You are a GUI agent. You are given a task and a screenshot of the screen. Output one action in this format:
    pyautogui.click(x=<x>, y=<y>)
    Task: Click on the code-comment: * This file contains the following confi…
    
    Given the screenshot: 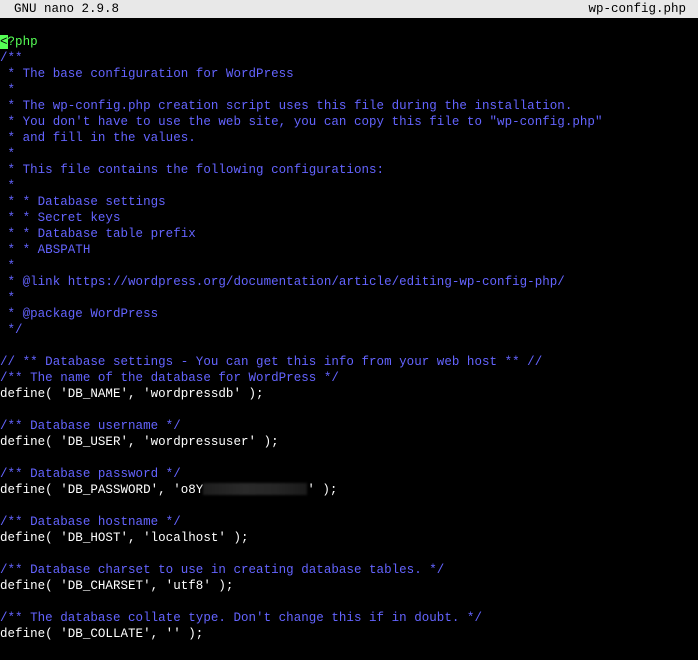 What is the action you would take?
    pyautogui.click(x=192, y=170)
    